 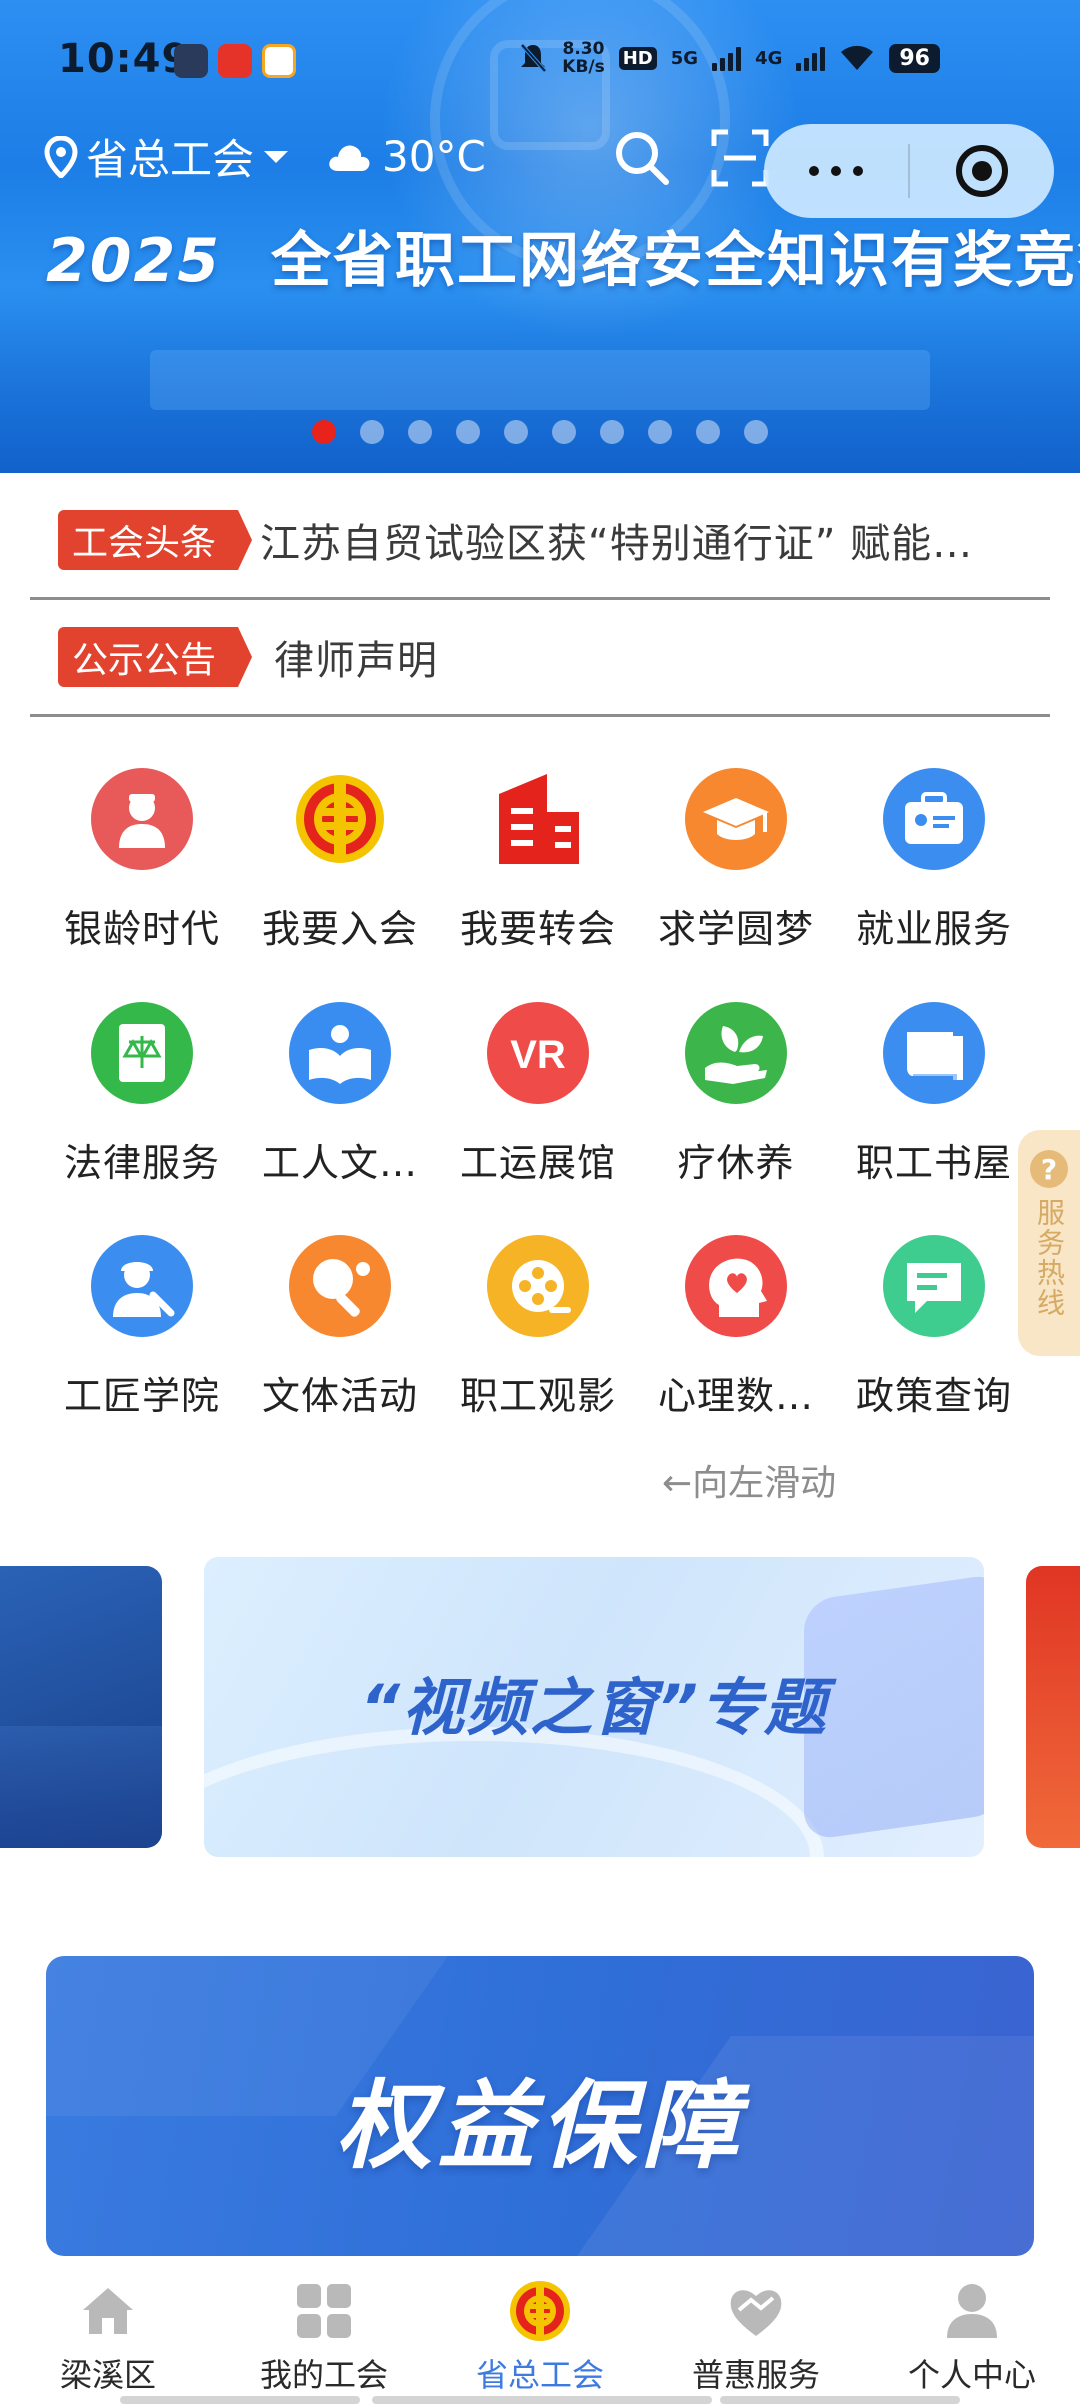 What do you see at coordinates (538, 868) in the screenshot?
I see `service-item: 我要转会` at bounding box center [538, 868].